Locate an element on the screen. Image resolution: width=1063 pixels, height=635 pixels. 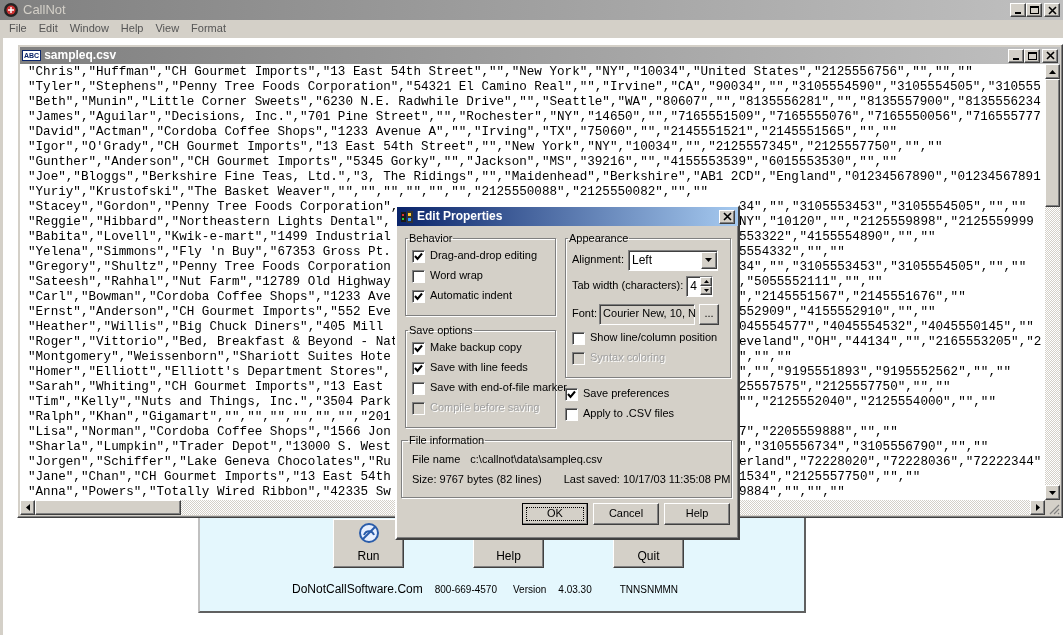
group-title: Appearance is located at coordinates (599, 238).